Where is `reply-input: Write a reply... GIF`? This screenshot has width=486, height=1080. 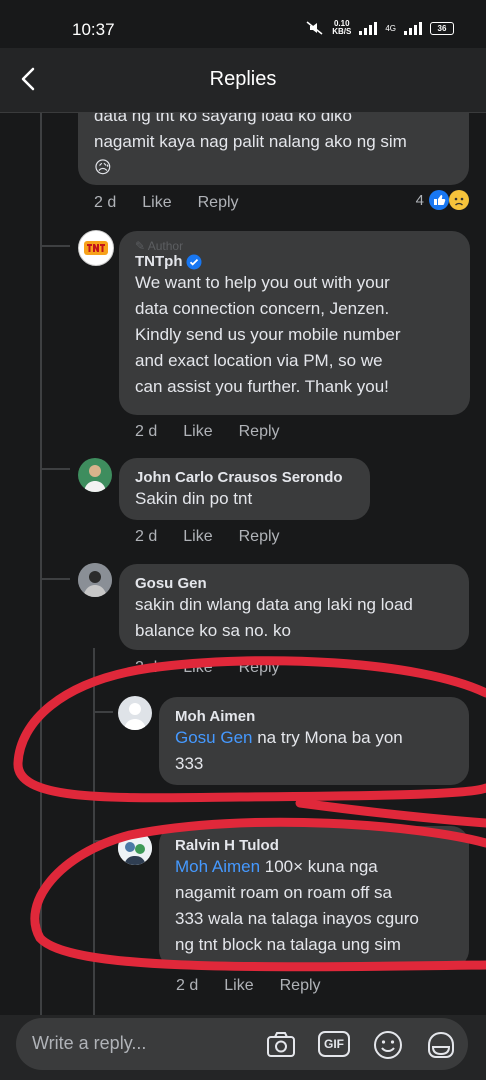 reply-input: Write a reply... GIF is located at coordinates (242, 1044).